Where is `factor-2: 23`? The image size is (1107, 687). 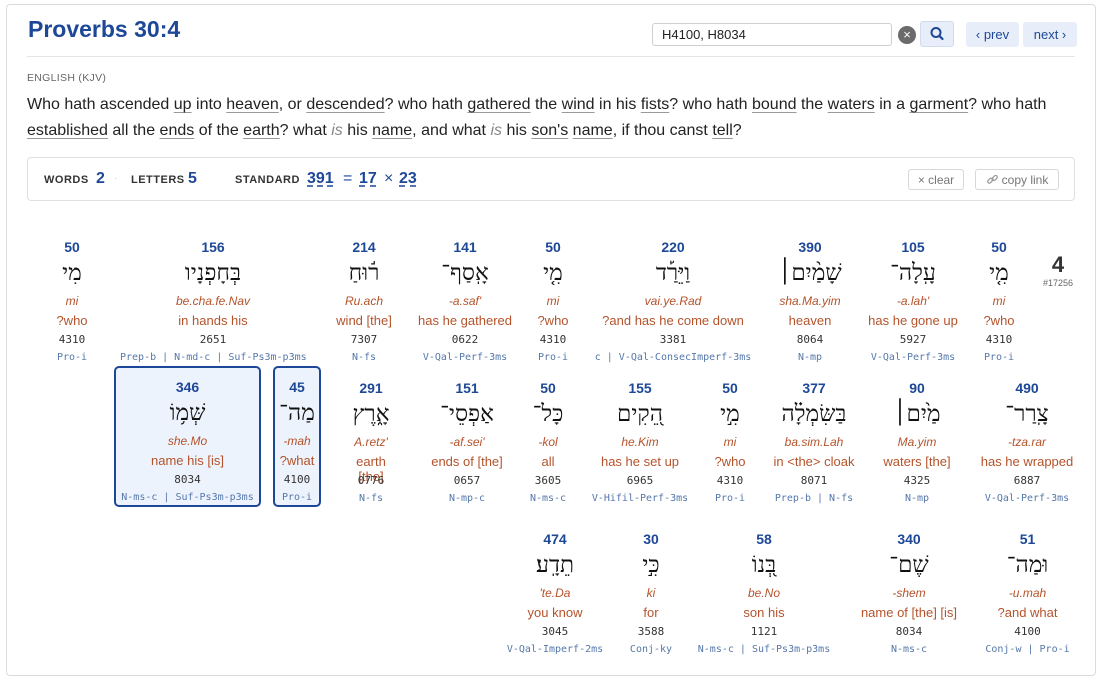 factor-2: 23 is located at coordinates (408, 179).